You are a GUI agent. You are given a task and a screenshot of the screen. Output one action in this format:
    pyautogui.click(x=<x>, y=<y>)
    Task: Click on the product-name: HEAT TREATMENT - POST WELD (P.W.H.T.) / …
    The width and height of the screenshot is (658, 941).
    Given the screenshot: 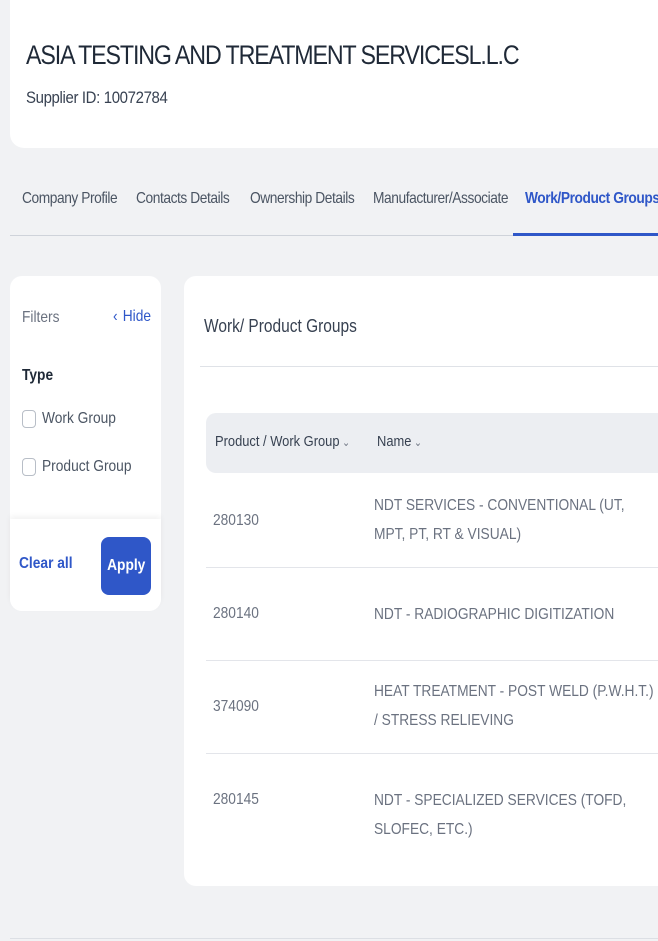 What is the action you would take?
    pyautogui.click(x=514, y=706)
    